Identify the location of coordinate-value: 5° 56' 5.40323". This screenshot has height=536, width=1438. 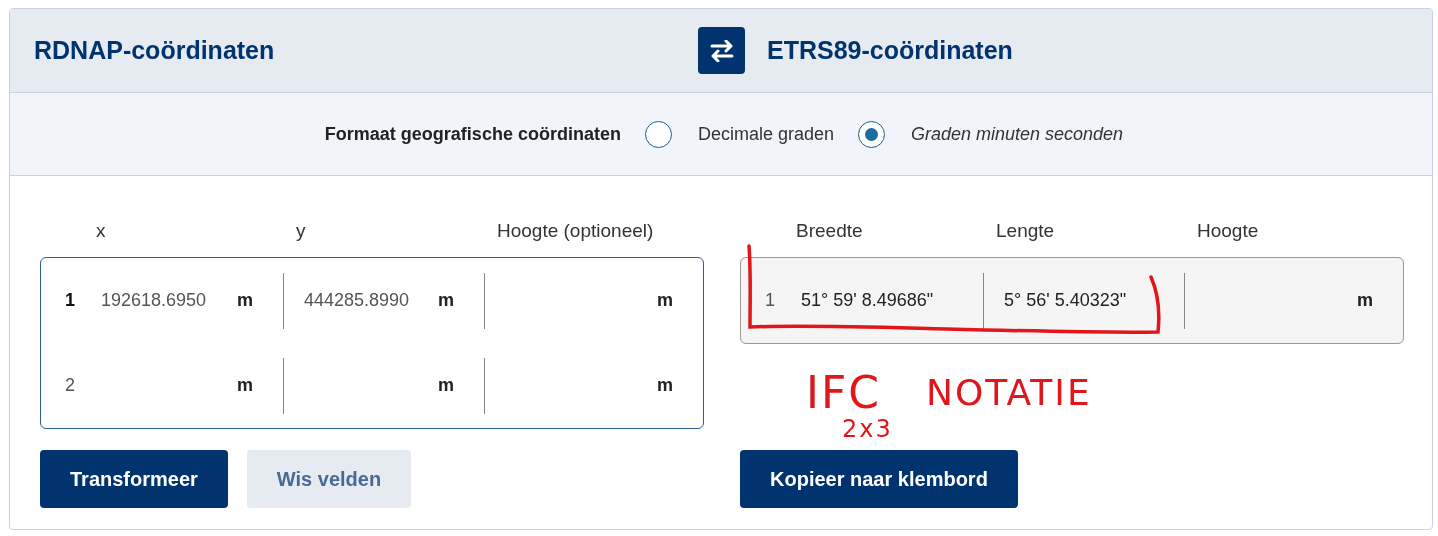
(1066, 300).